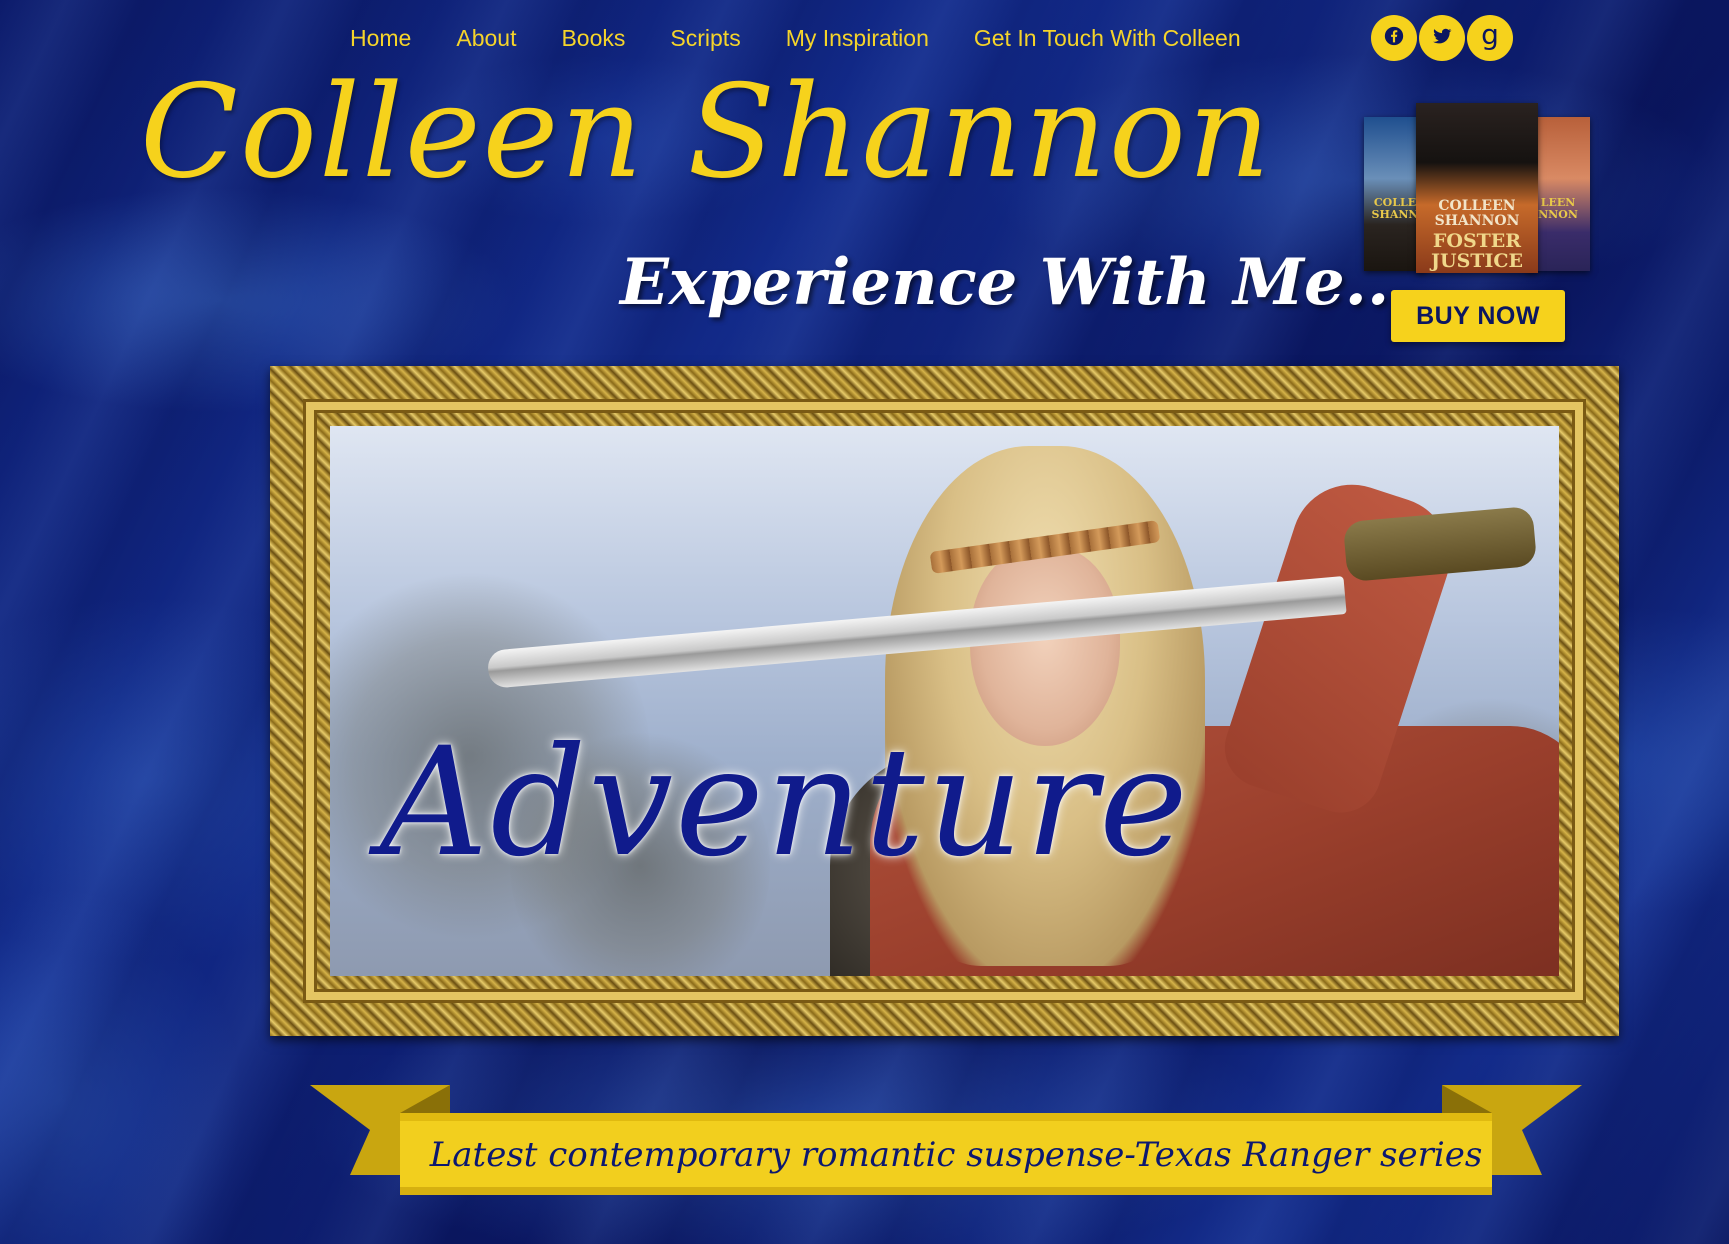 The width and height of the screenshot is (1729, 1244). Describe the element at coordinates (1477, 251) in the screenshot. I see `book-cover-title: FOSTER JUSTICE` at that location.